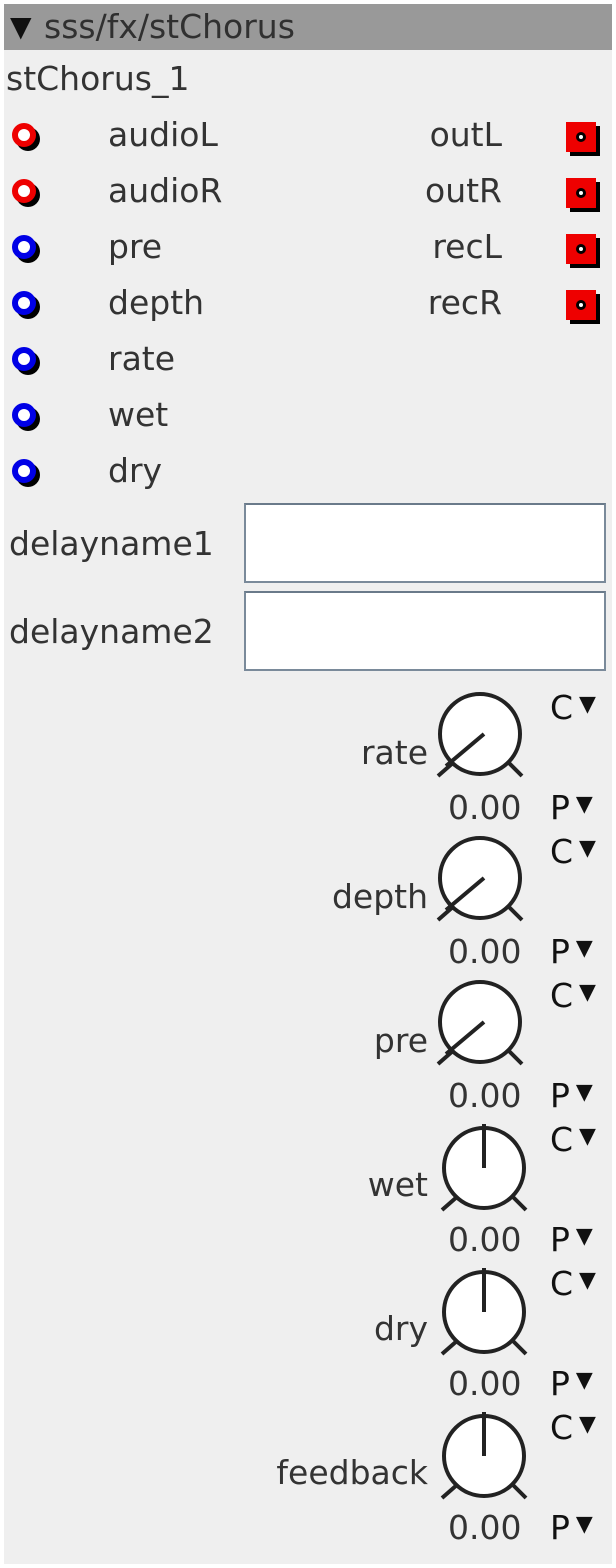 This screenshot has height=1568, width=616. I want to click on outlet-label: recL, so click(467, 246).